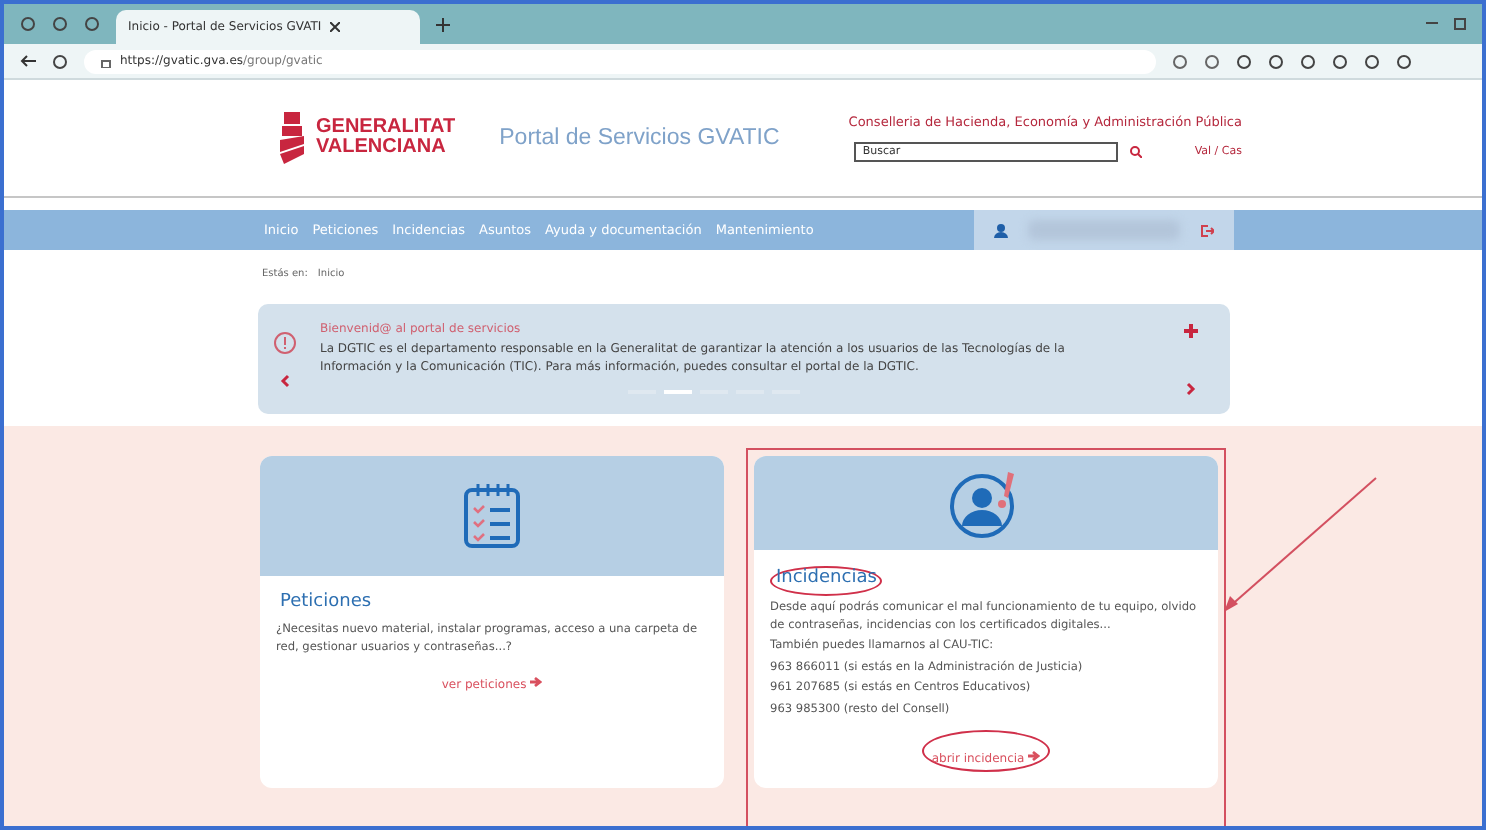 The image size is (1486, 830). Describe the element at coordinates (826, 578) in the screenshot. I see `card-title: Incidencias` at that location.